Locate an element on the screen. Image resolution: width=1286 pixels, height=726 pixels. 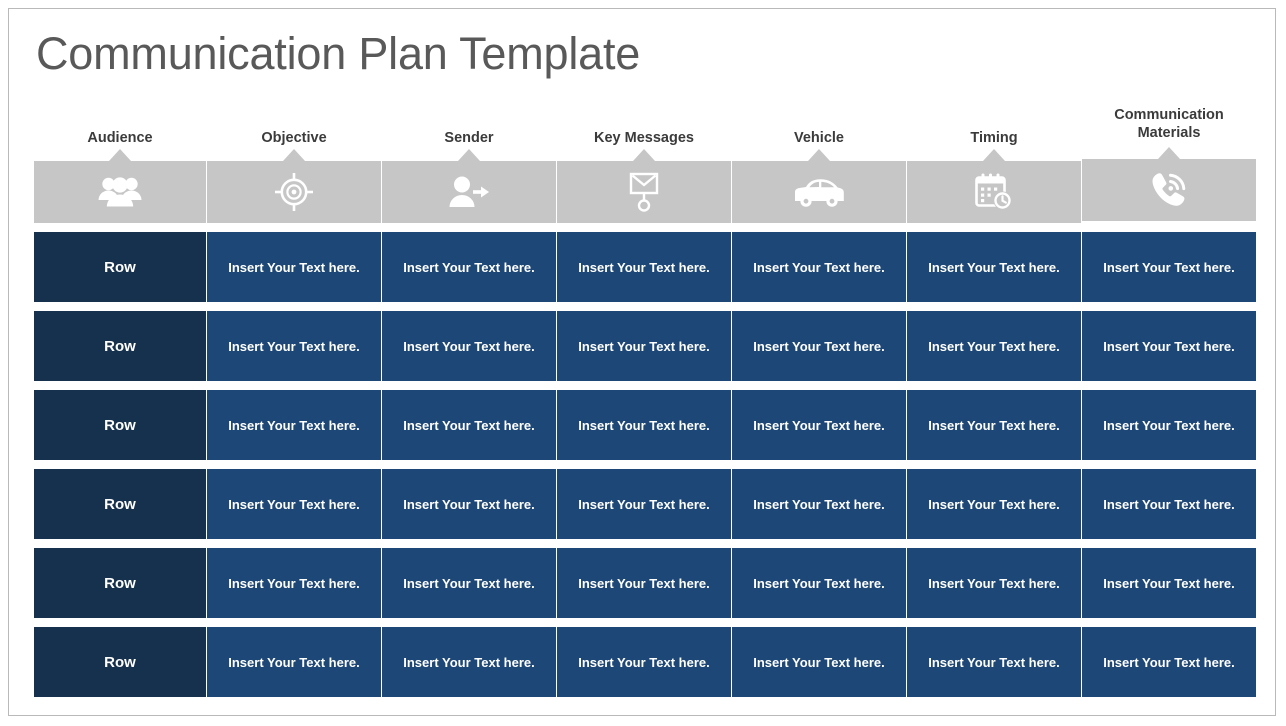
column-header-objective: Objective is located at coordinates (294, 162).